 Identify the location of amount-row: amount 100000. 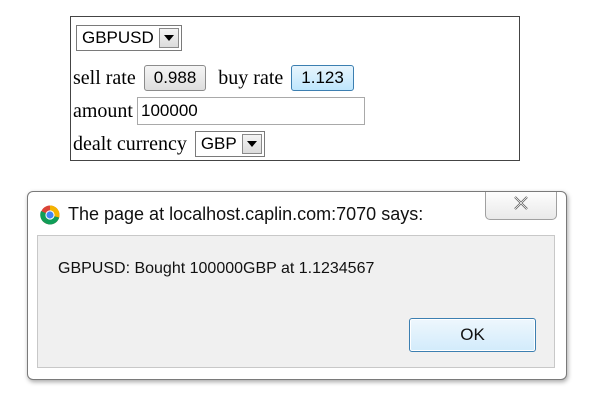
(219, 111).